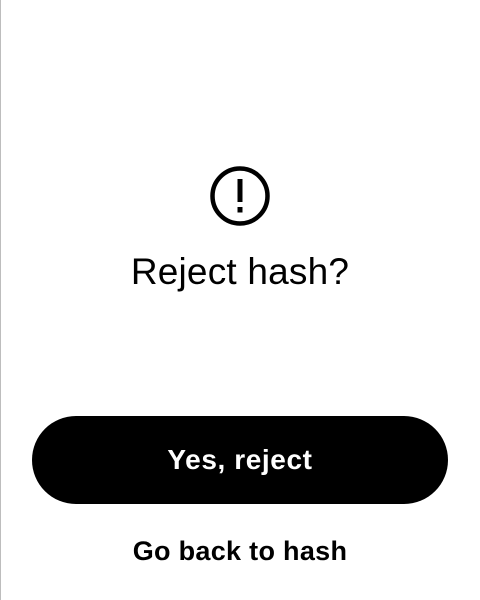  I want to click on window-left-border, so click(0, 300).